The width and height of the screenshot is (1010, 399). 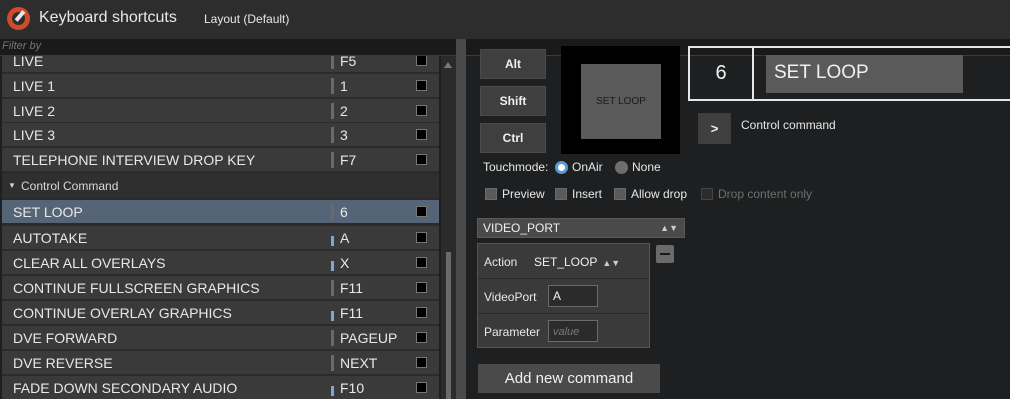 I want to click on list-item: TELEPHONE INTERVIEW DROP KEY F7, so click(x=220, y=160).